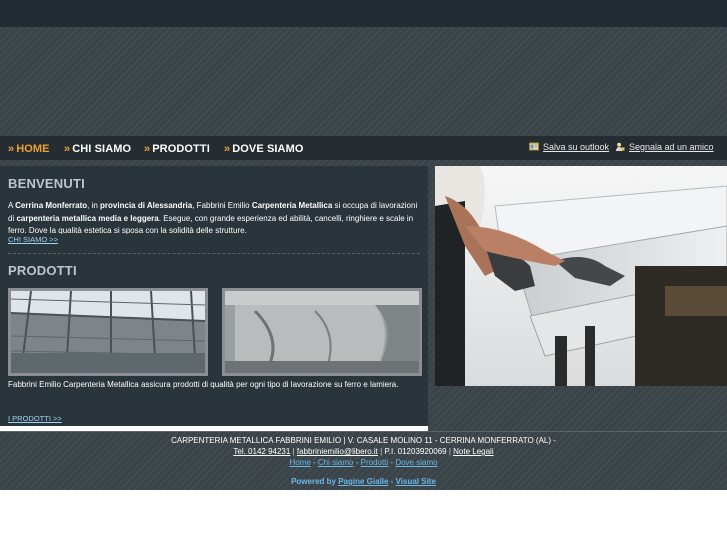  What do you see at coordinates (336, 462) in the screenshot?
I see `footer-nav-chi-siamo: Chi siamo` at bounding box center [336, 462].